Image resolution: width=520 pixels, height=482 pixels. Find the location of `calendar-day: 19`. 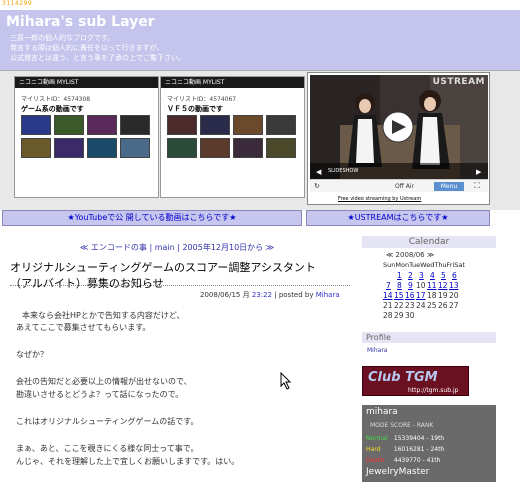

calendar-day: 19 is located at coordinates (443, 295).